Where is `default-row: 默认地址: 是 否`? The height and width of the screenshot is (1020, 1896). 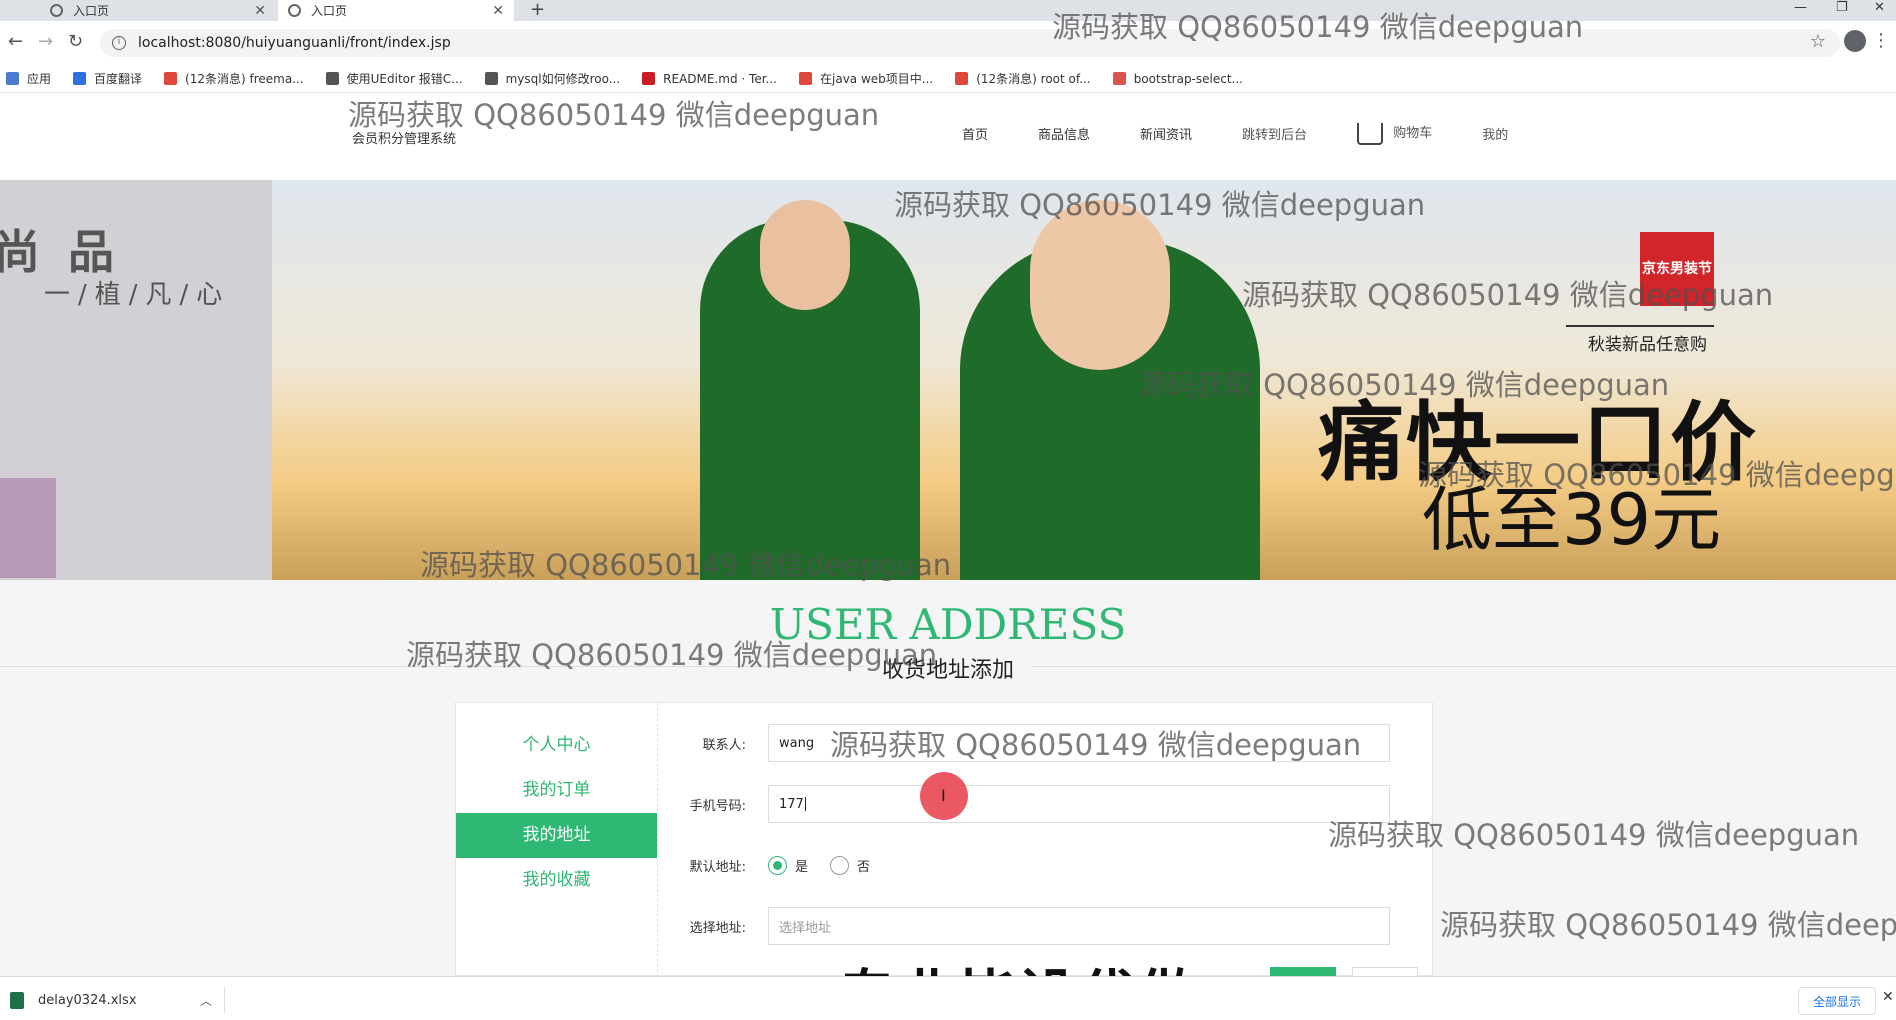 default-row: 默认地址: 是 否 is located at coordinates (1046, 865).